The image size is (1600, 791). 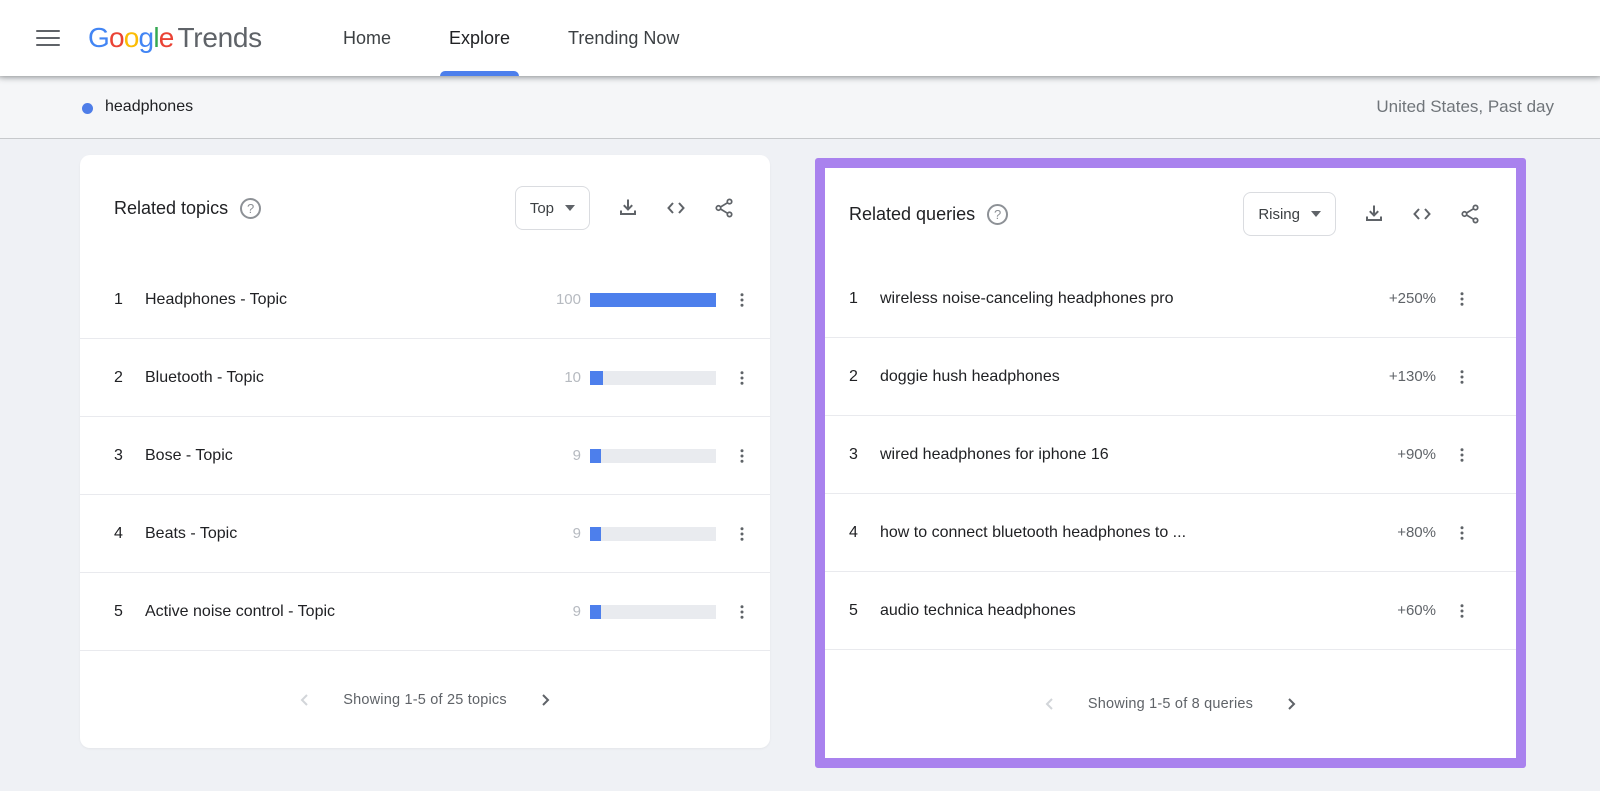 I want to click on related-topics-title: Related topics, so click(x=171, y=207).